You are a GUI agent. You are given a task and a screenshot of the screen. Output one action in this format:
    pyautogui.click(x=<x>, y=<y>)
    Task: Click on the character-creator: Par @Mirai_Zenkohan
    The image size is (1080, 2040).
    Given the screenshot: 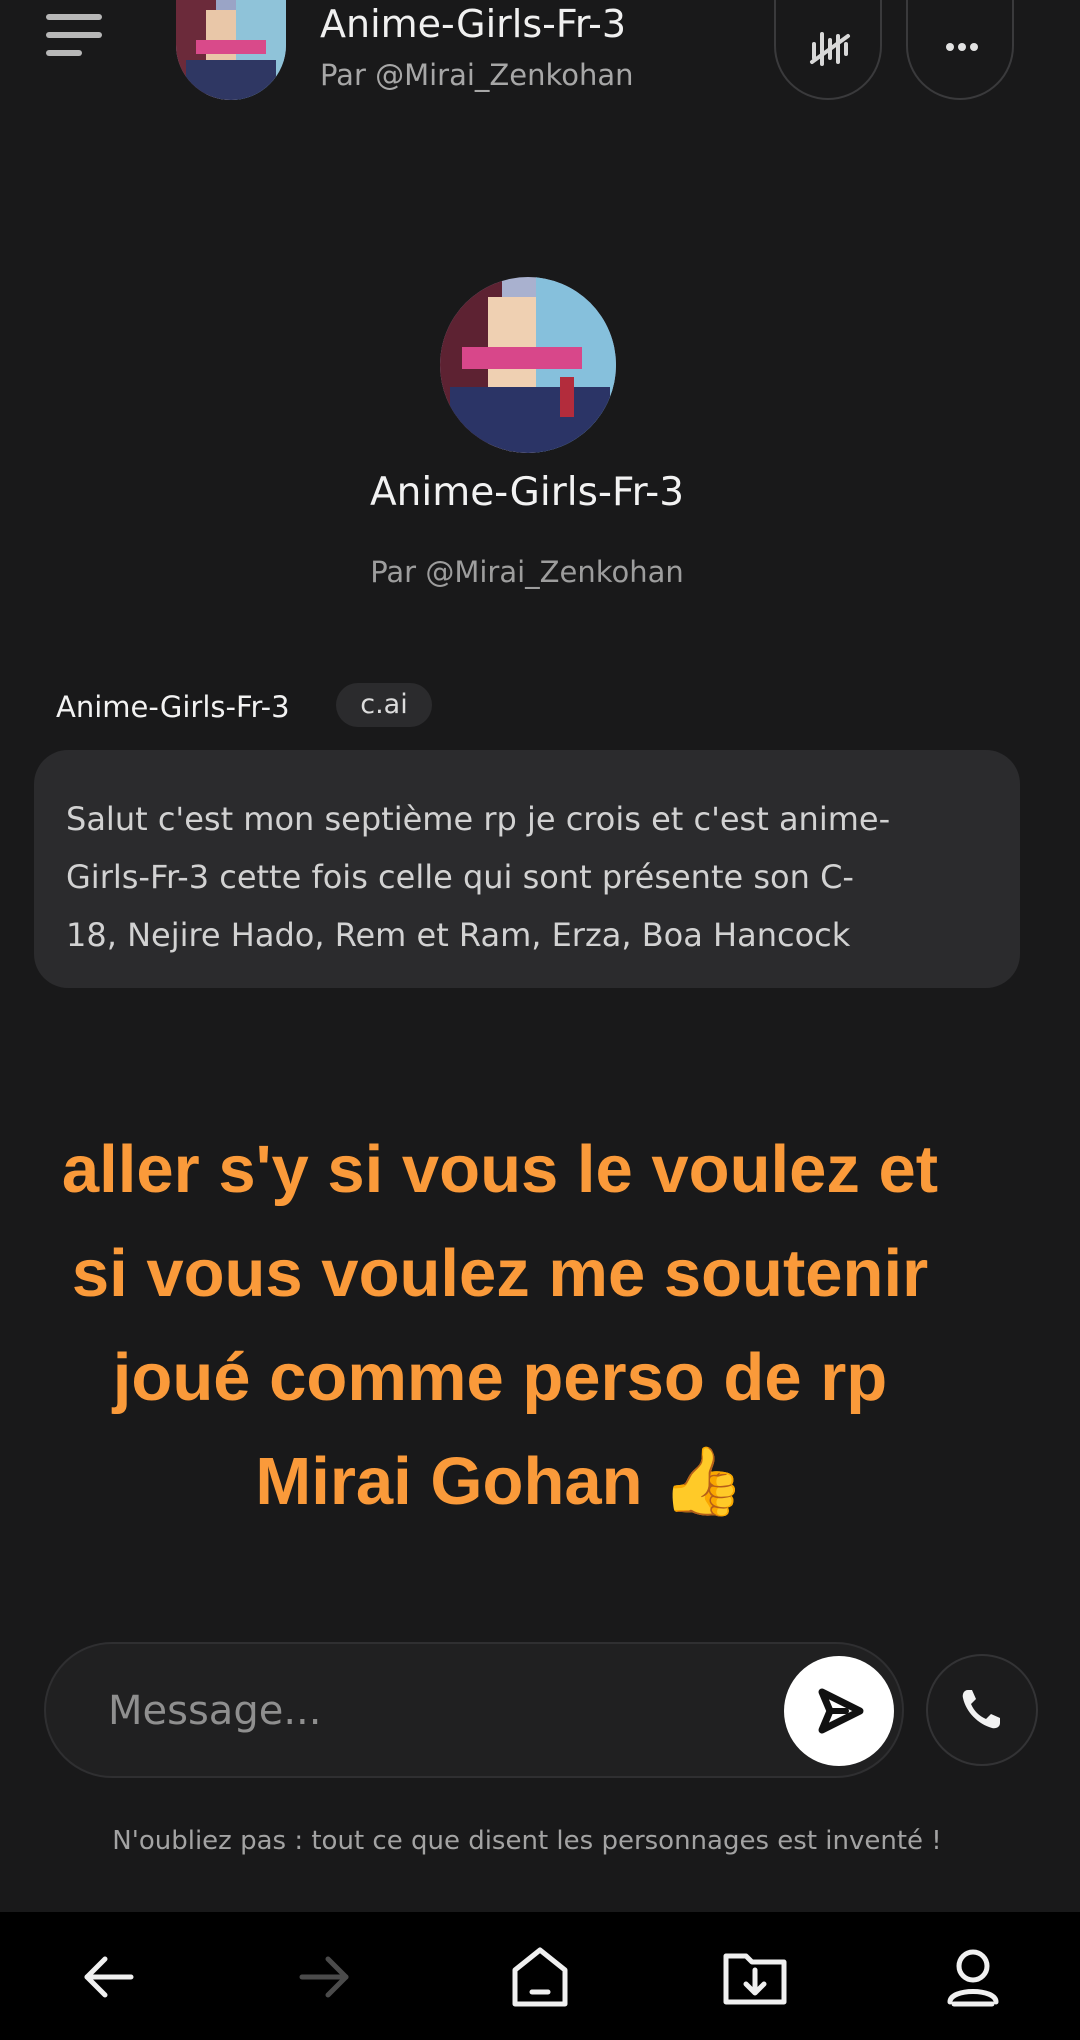 What is the action you would take?
    pyautogui.click(x=527, y=572)
    